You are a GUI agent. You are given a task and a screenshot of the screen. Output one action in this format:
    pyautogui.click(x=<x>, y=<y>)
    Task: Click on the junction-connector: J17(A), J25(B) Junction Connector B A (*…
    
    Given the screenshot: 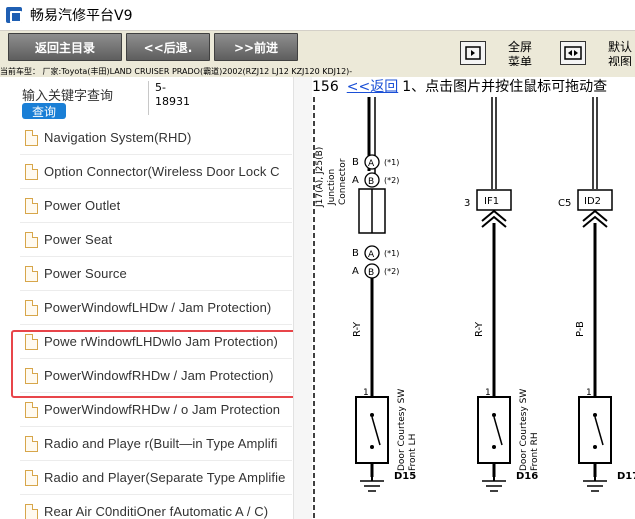 What is the action you would take?
    pyautogui.click(x=357, y=213)
    